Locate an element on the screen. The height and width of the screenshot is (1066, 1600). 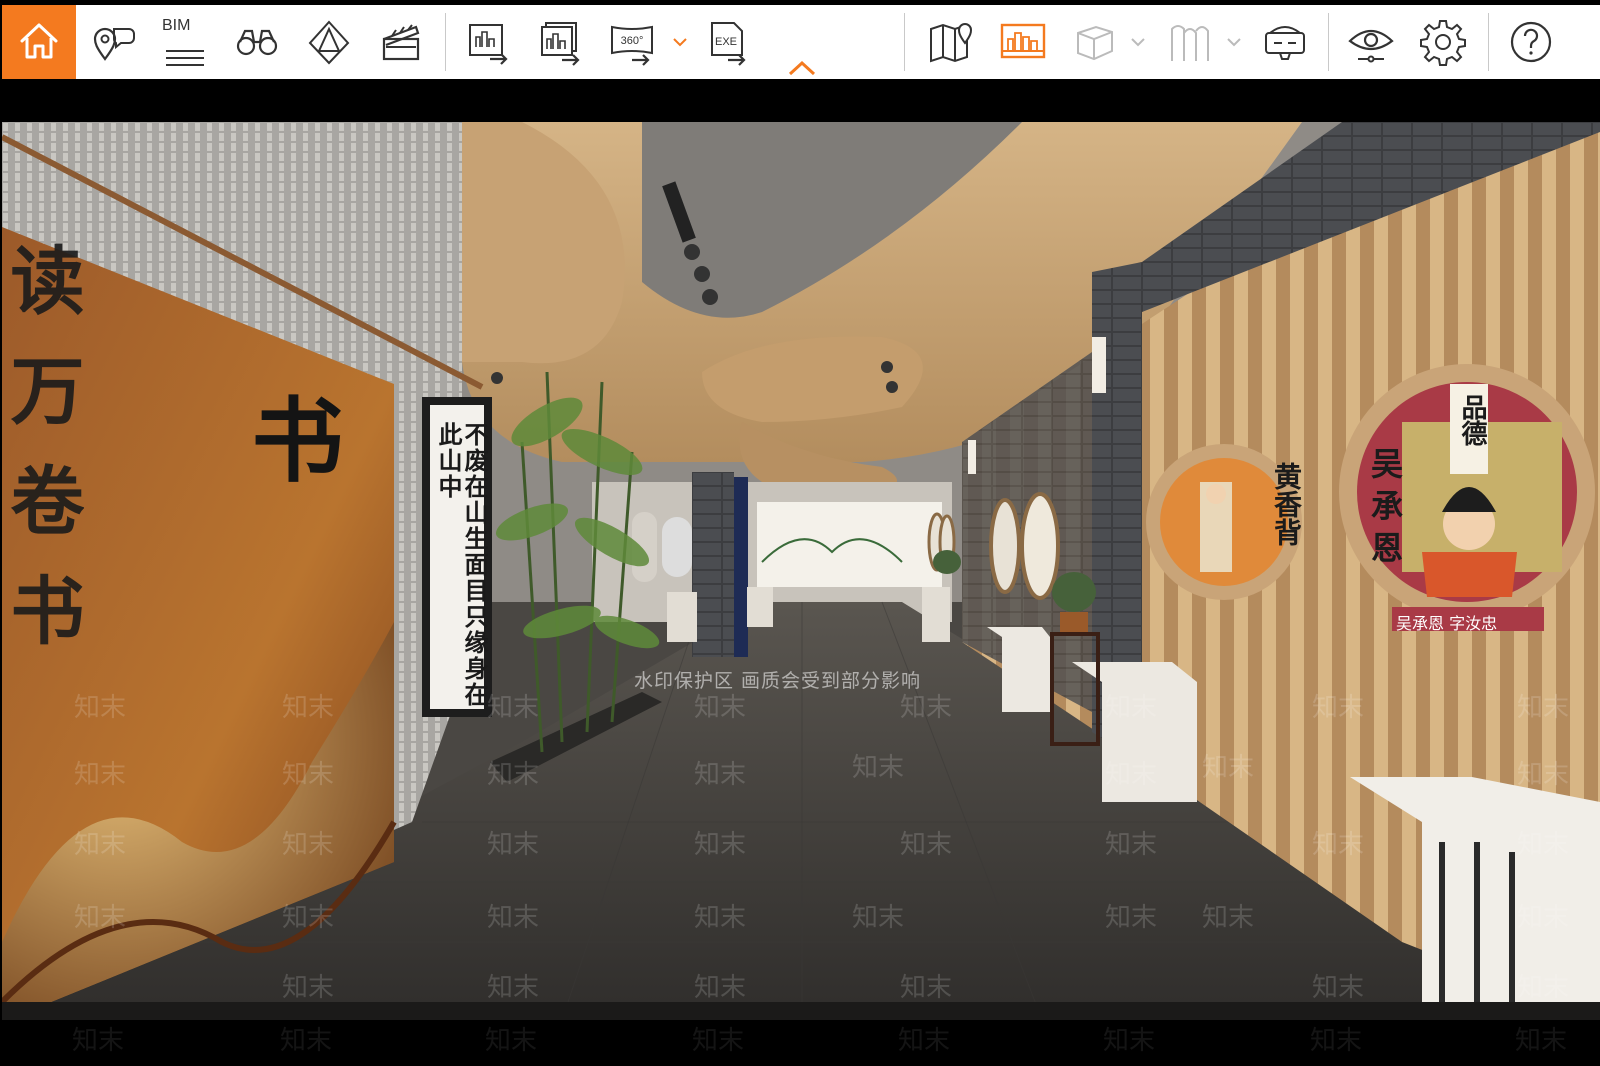
export-batch-button is located at coordinates (561, 42).